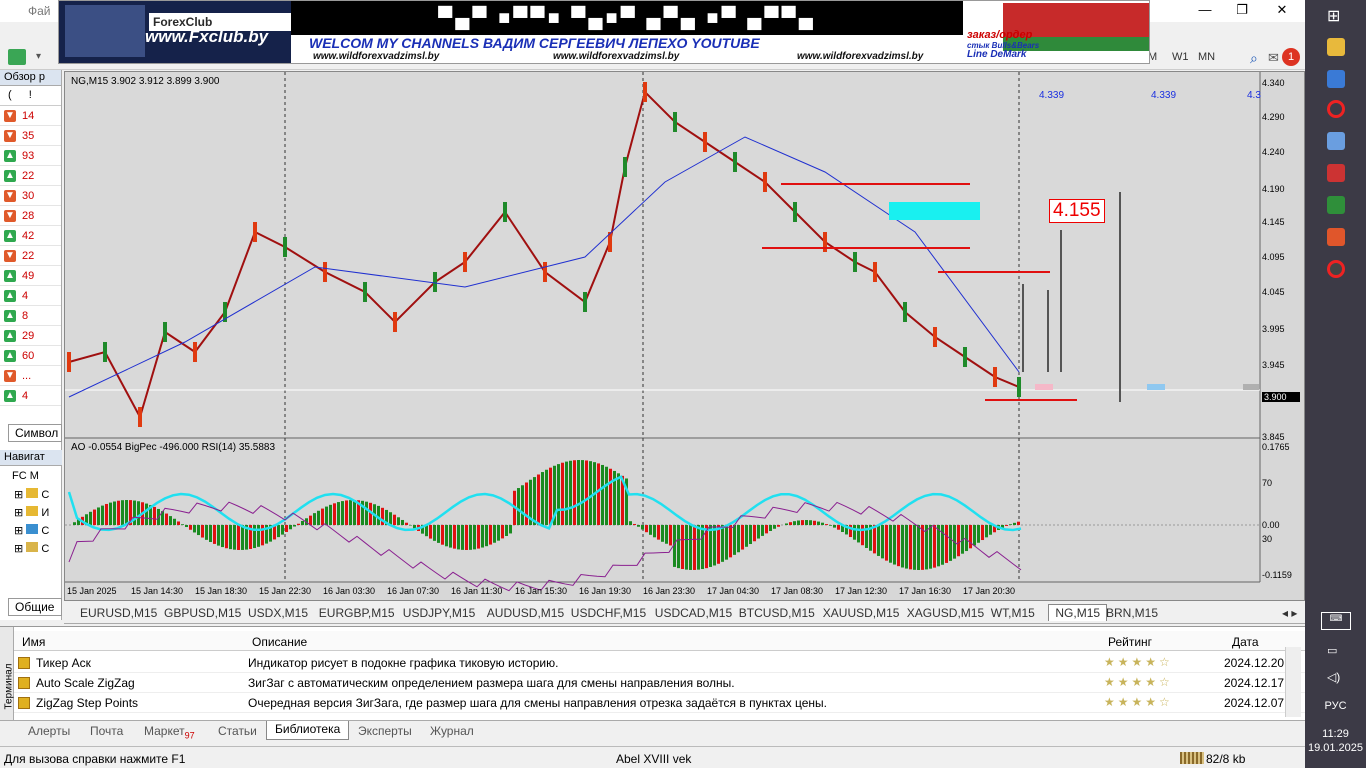 The width and height of the screenshot is (1366, 768). What do you see at coordinates (49, 731) in the screenshot?
I see `terminal-tab: Алерты` at bounding box center [49, 731].